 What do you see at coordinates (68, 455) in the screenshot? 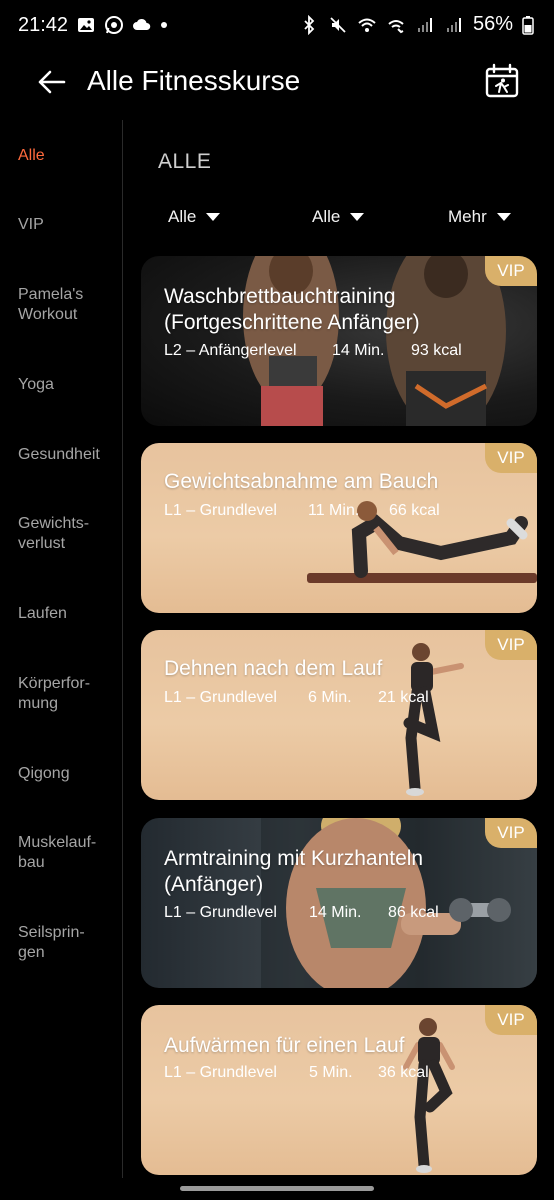
I see `sidebar-item-gesundheit: Gesundheit` at bounding box center [68, 455].